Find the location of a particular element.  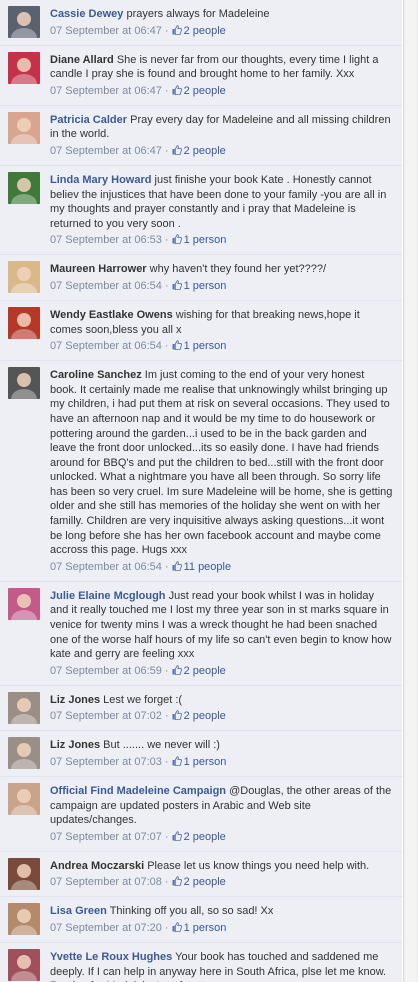

likes-count: 11 people is located at coordinates (208, 567).